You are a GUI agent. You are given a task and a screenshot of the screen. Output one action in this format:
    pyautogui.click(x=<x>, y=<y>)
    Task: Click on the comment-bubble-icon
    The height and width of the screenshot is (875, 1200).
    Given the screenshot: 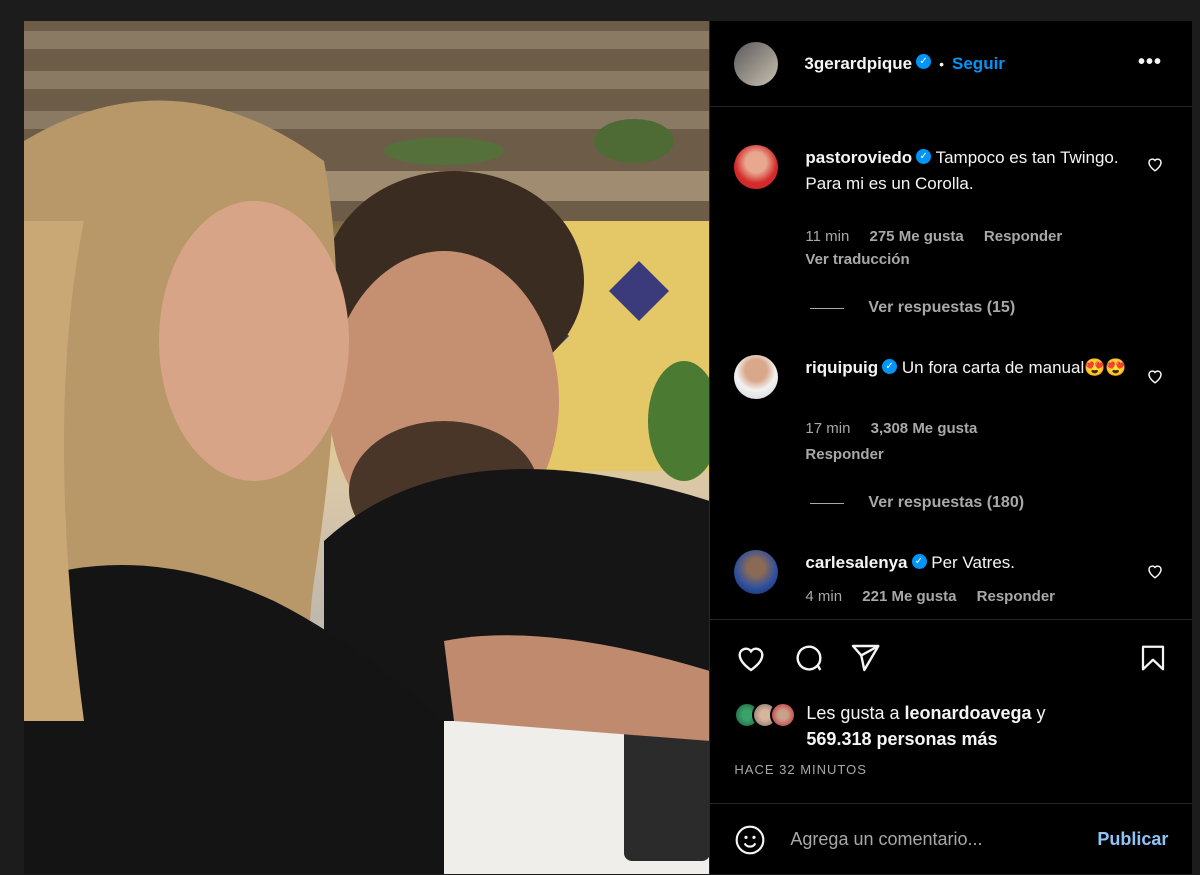 What is the action you would take?
    pyautogui.click(x=809, y=658)
    